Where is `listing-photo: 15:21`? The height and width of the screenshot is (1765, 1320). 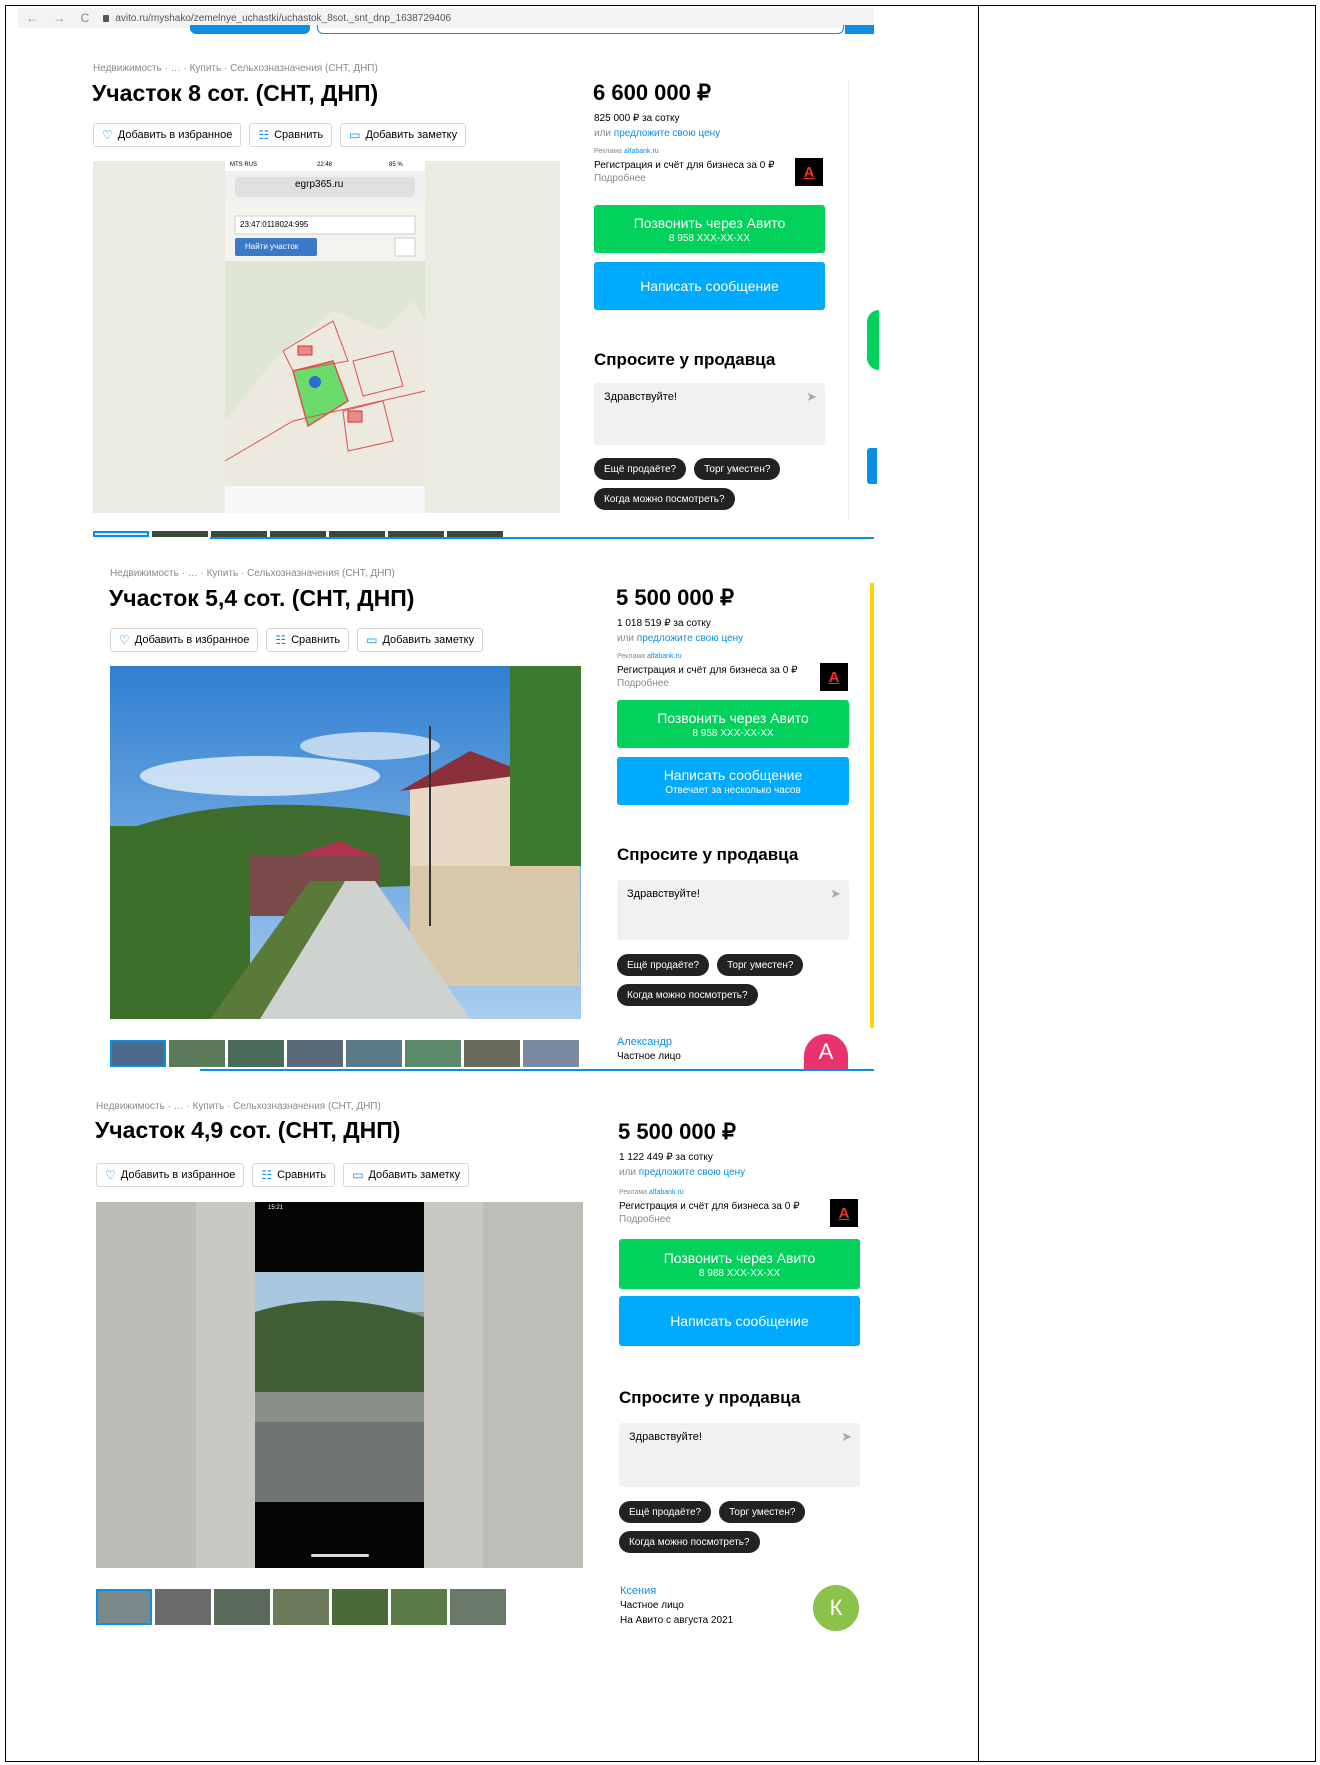
listing-photo: 15:21 is located at coordinates (339, 1385).